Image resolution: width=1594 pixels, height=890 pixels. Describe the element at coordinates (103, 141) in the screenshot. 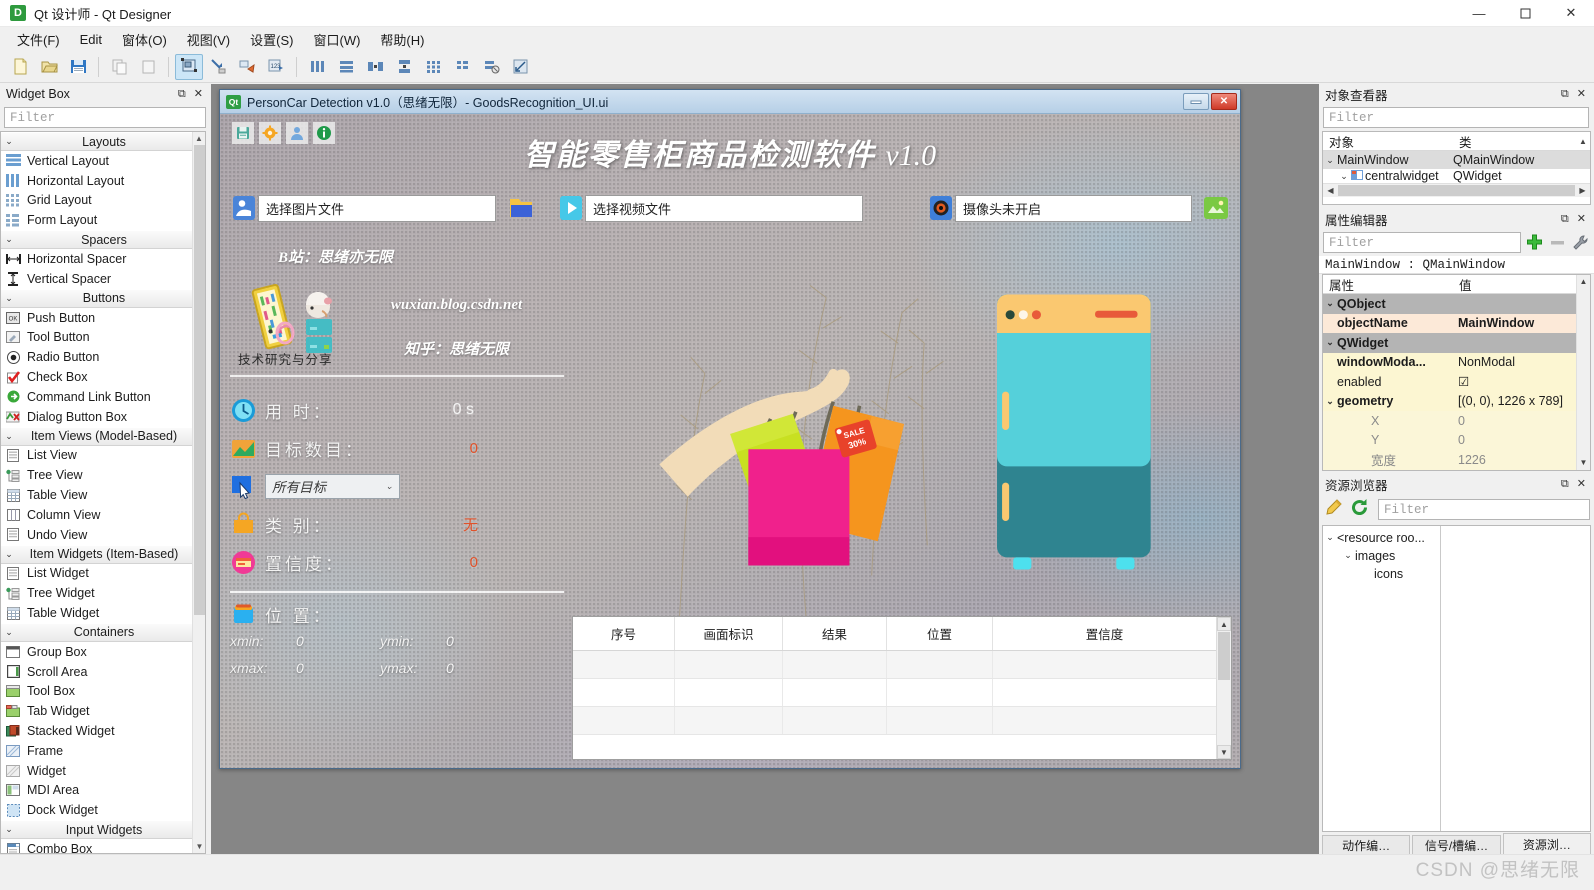

I see `widget-category-layouts: ⌄ Layouts` at that location.